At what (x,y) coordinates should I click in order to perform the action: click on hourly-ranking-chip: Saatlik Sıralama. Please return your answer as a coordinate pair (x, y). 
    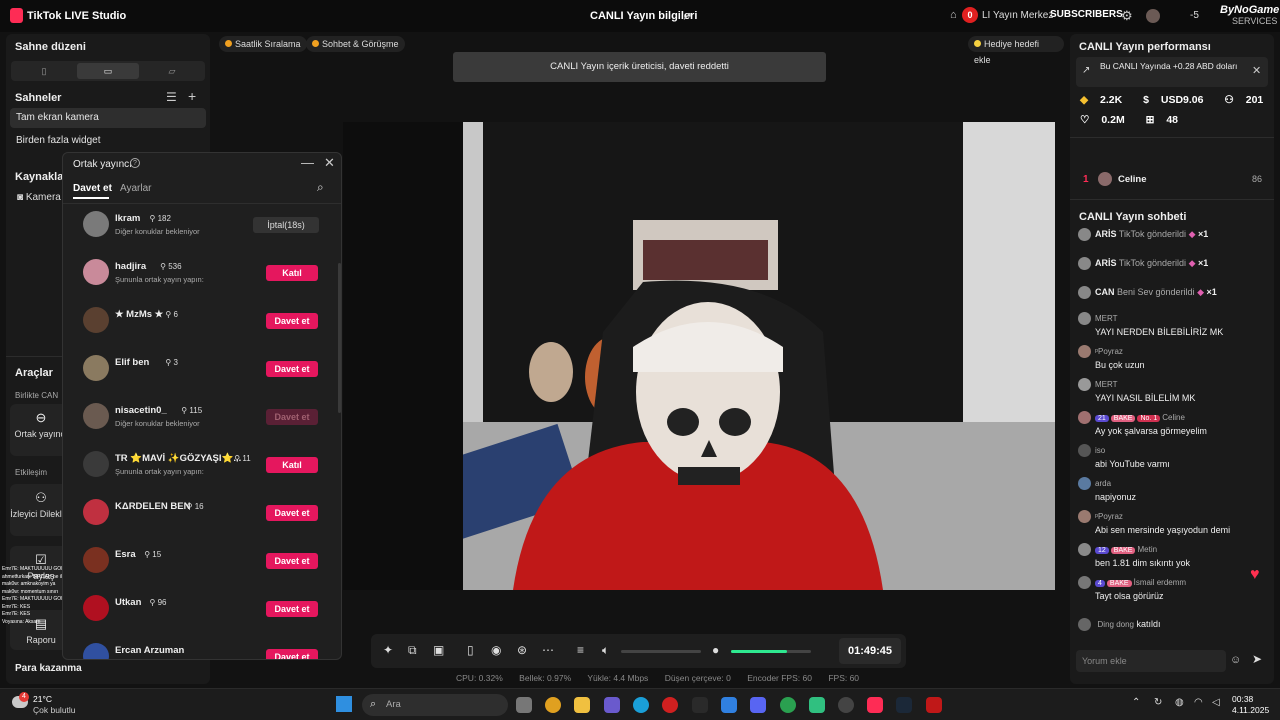
    Looking at the image, I should click on (263, 44).